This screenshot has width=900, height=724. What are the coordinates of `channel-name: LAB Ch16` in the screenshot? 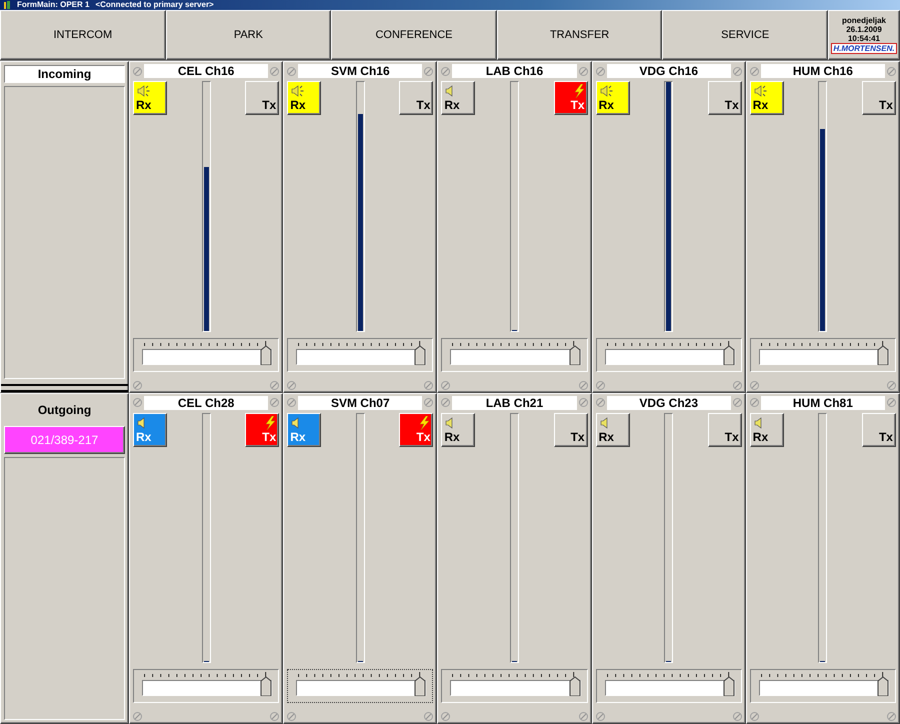 It's located at (514, 71).